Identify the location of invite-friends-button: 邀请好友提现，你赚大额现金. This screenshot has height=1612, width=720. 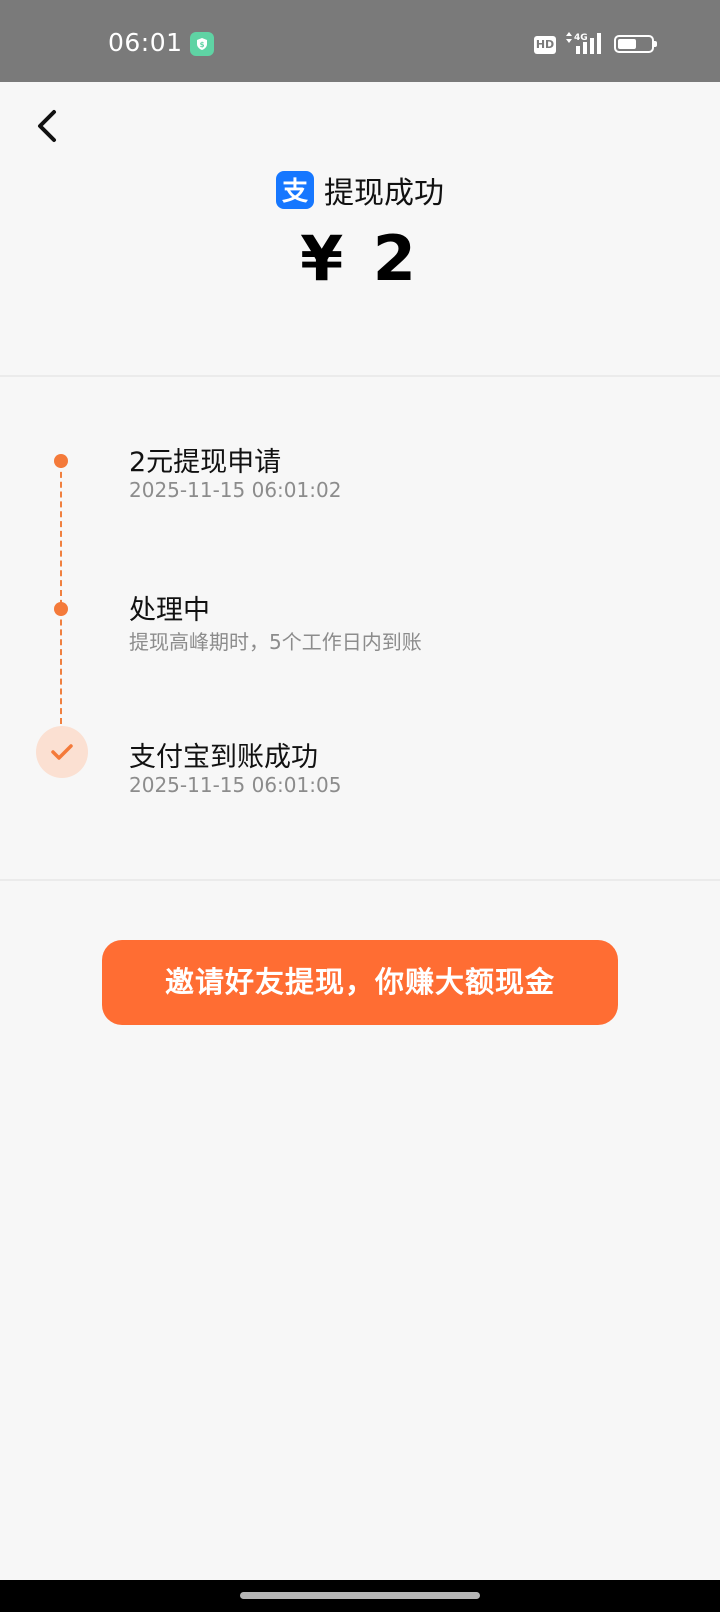
(360, 982).